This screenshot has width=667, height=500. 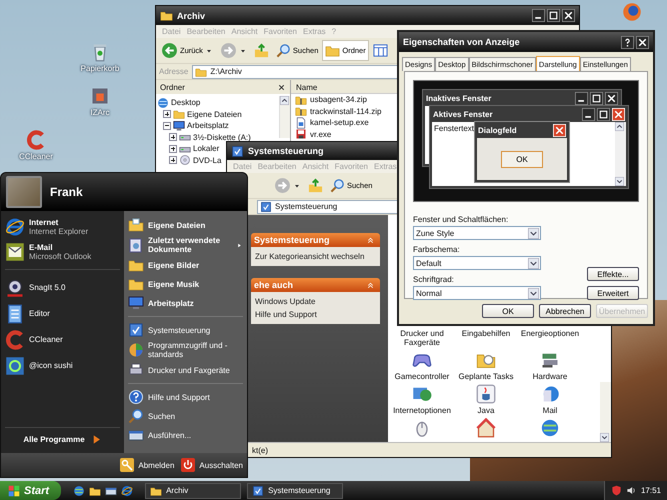 What do you see at coordinates (613, 293) in the screenshot?
I see `dialog-button: Erweitert` at bounding box center [613, 293].